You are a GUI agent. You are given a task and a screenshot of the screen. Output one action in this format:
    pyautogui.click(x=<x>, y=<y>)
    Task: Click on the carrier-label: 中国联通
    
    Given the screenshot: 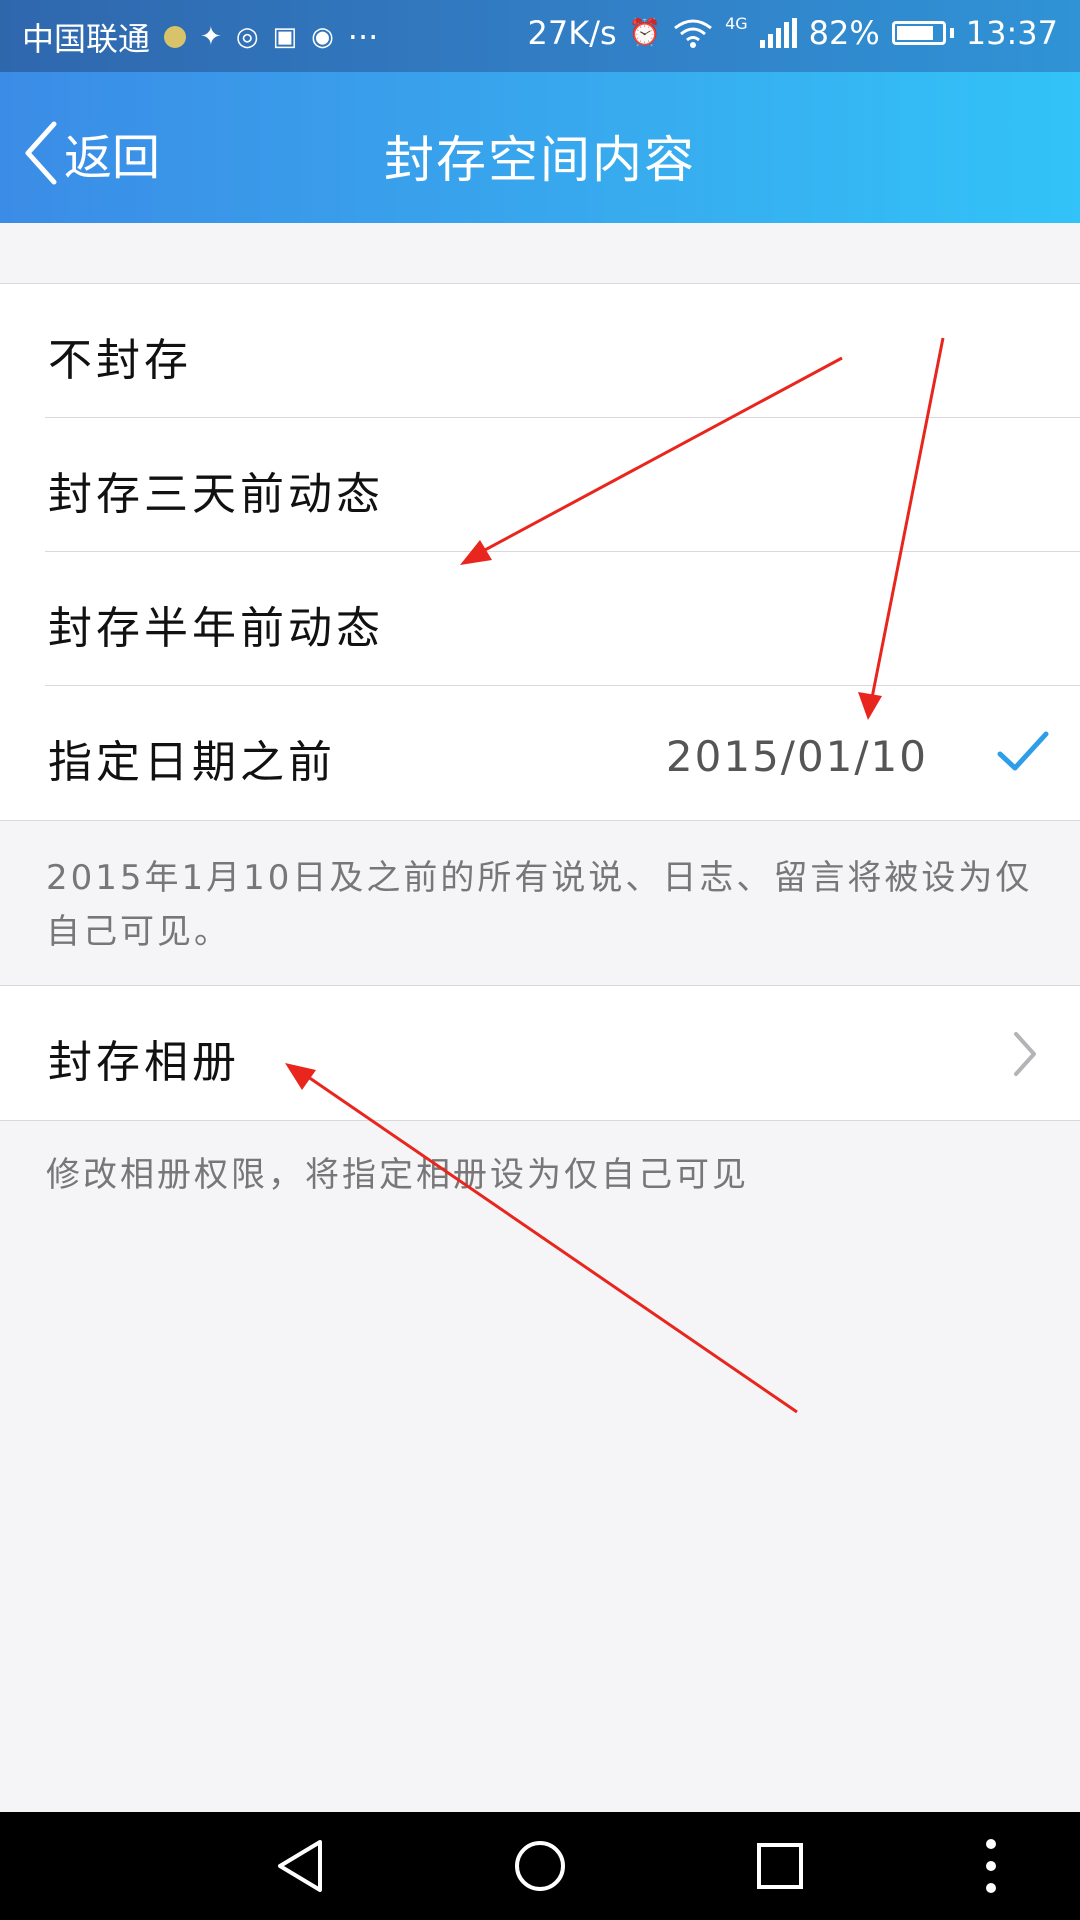 What is the action you would take?
    pyautogui.click(x=86, y=39)
    